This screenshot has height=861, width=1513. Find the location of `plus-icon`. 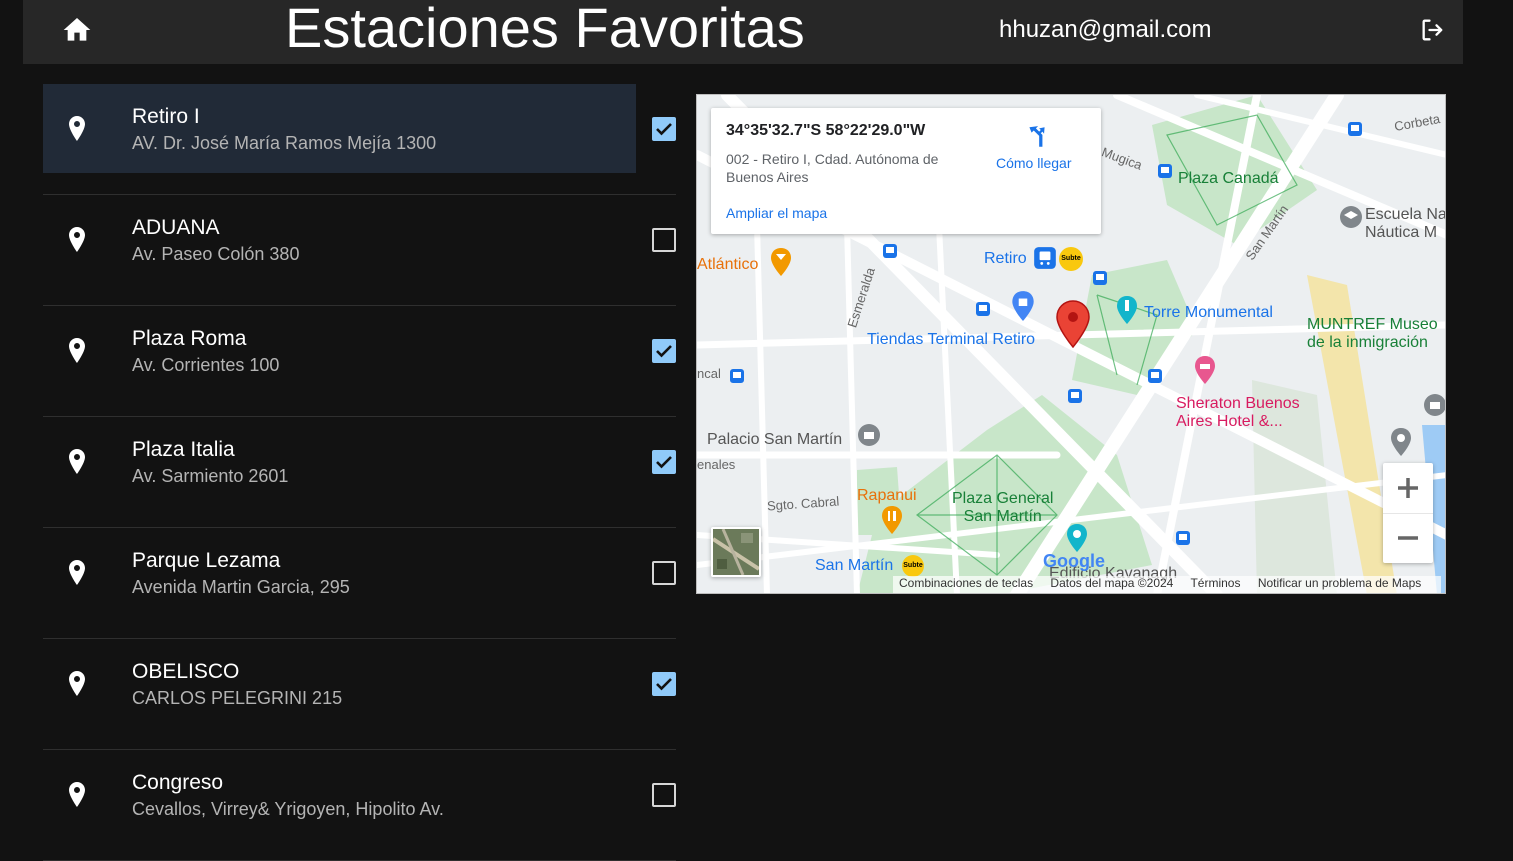

plus-icon is located at coordinates (1408, 488).